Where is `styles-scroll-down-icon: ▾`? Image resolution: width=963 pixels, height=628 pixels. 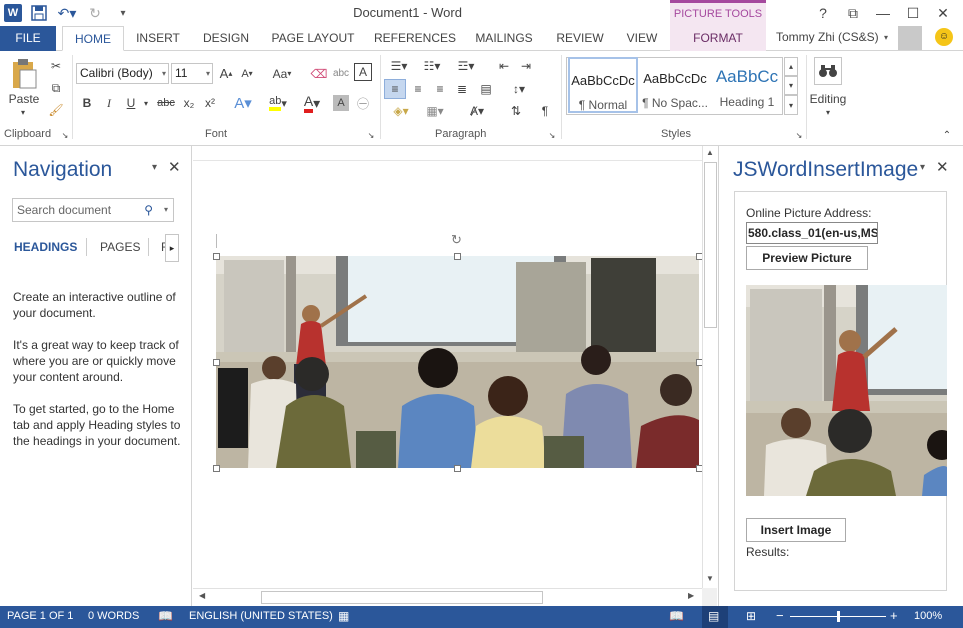
styles-scroll-down-icon: ▾ is located at coordinates (791, 85).